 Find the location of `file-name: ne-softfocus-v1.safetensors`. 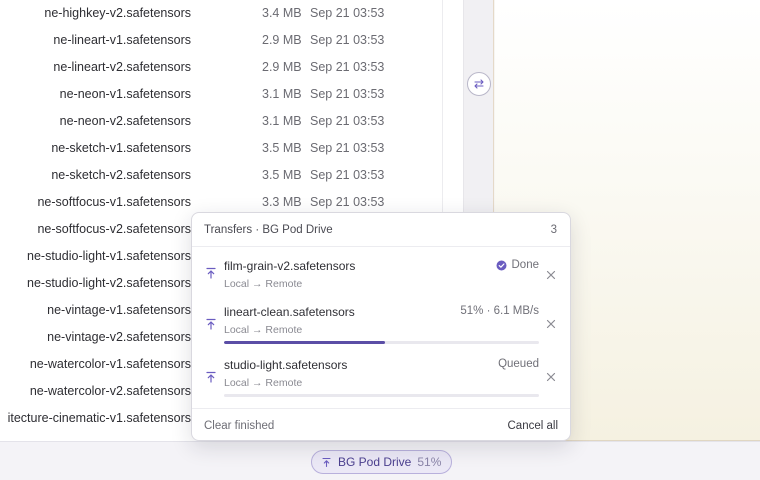

file-name: ne-softfocus-v1.safetensors is located at coordinates (114, 202).